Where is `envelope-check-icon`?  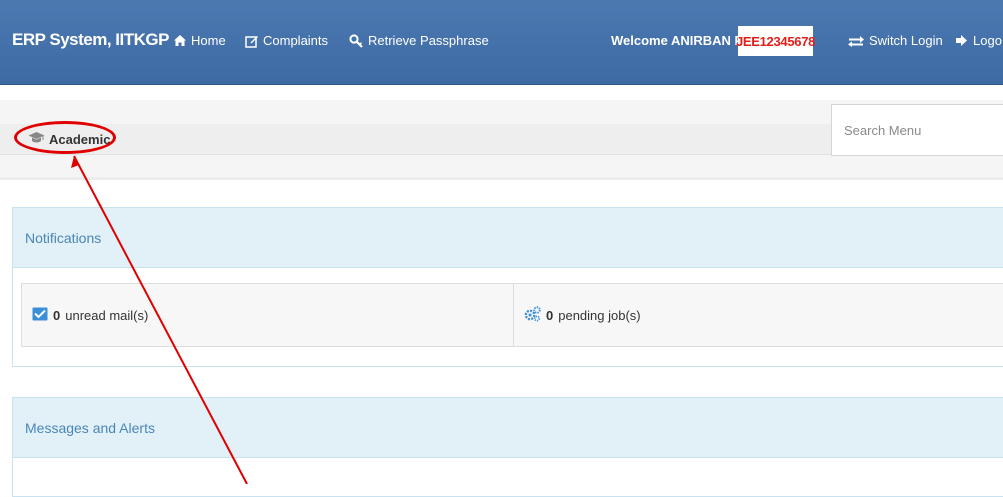
envelope-check-icon is located at coordinates (40, 315).